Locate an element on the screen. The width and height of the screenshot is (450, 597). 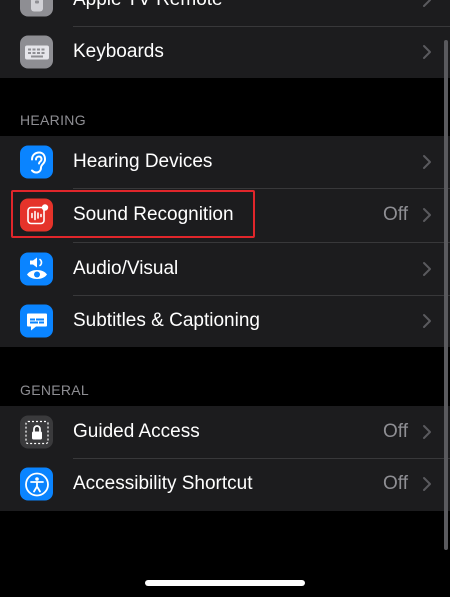
settings-row-guided-access: Guided Access Off is located at coordinates (225, 432).